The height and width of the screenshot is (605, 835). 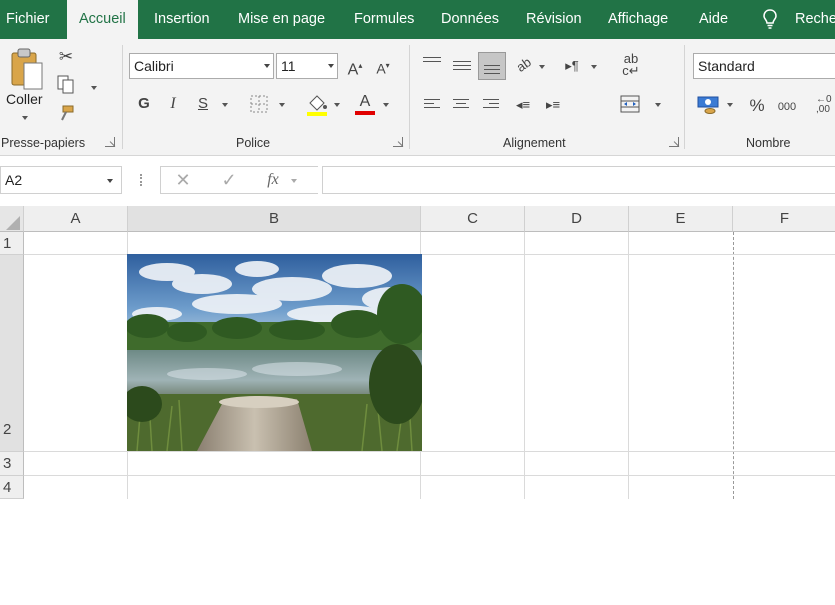 What do you see at coordinates (726, 66) in the screenshot?
I see `number-format-value: Standard` at bounding box center [726, 66].